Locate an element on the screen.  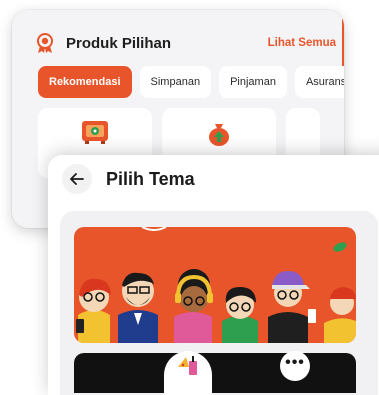
pilih-tema-header: Pilih Tema is located at coordinates (128, 179).